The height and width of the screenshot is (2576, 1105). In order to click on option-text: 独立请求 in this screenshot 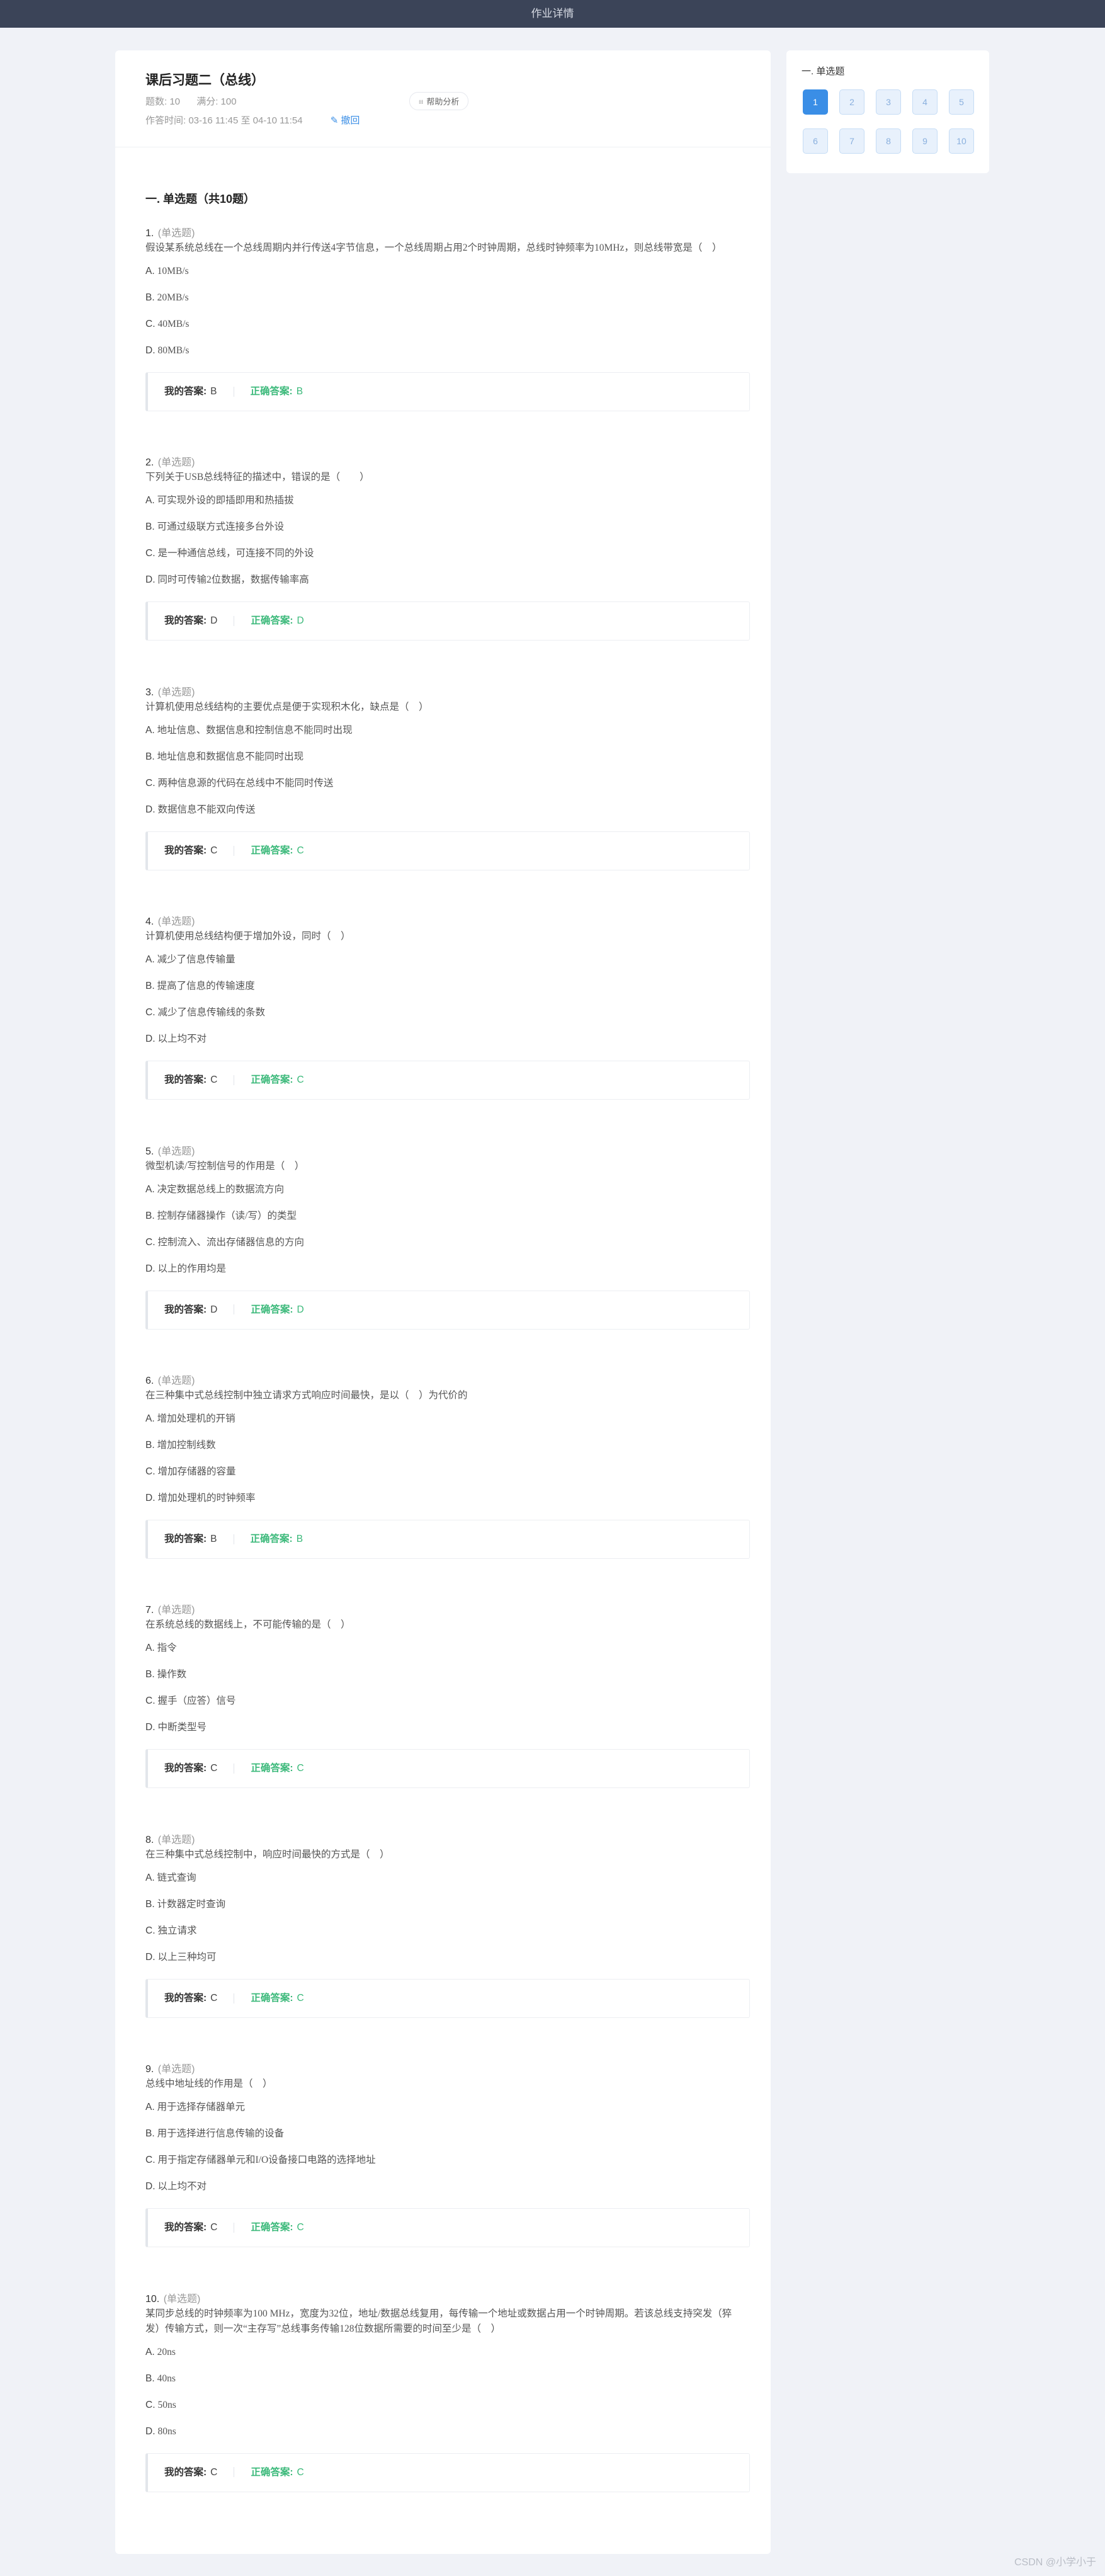, I will do `click(177, 1930)`.